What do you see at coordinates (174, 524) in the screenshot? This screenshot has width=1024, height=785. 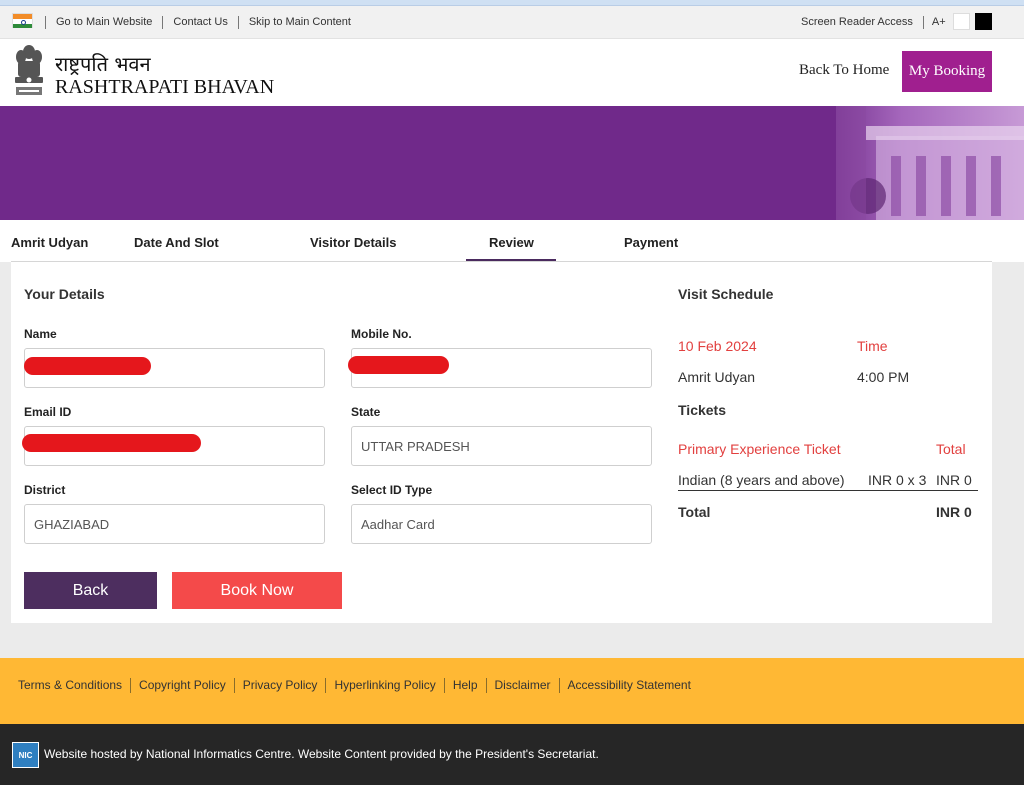 I see `district-field: GHAZIABAD` at bounding box center [174, 524].